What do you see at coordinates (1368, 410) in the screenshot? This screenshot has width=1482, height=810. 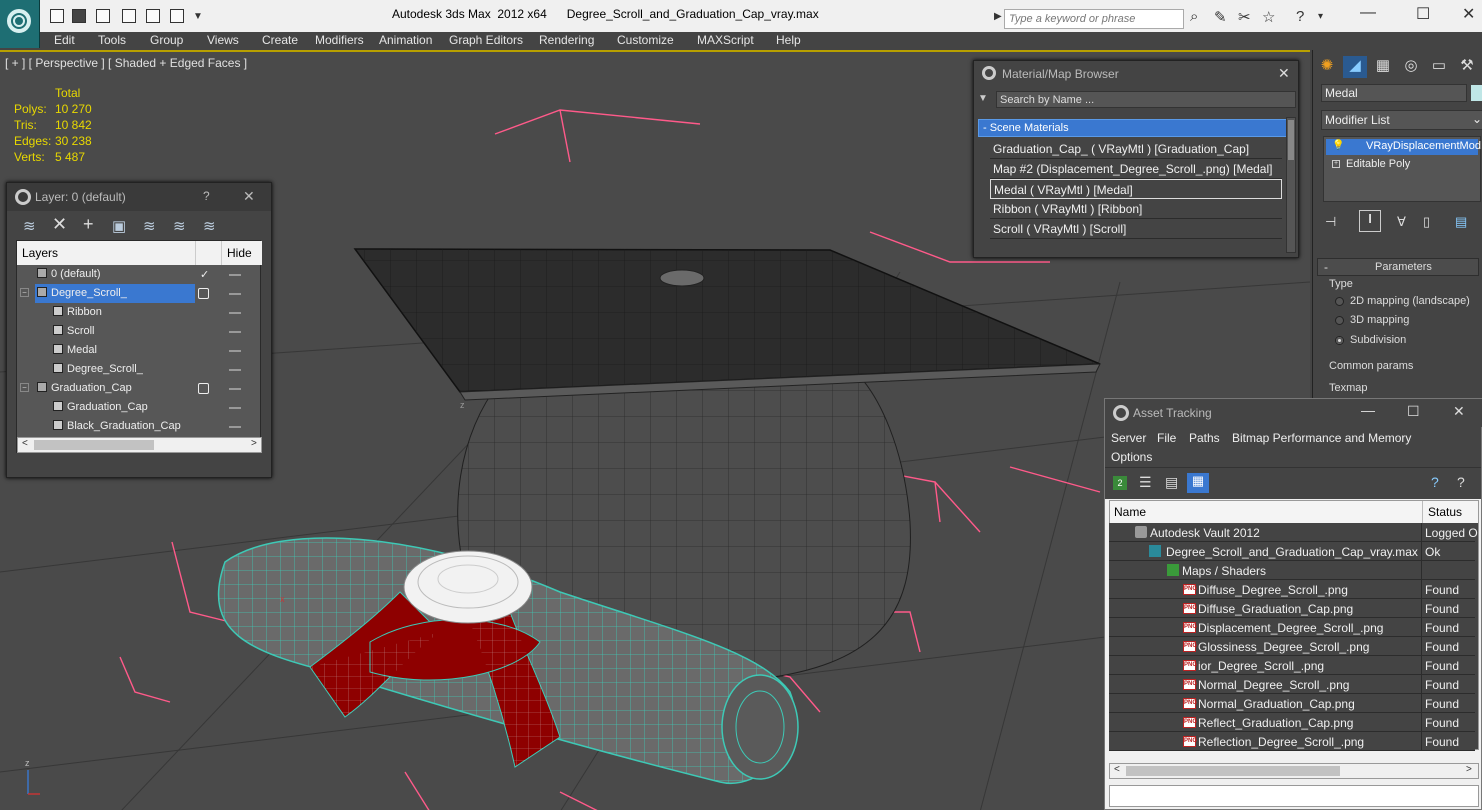 I see `asset-minimize-icon: —` at bounding box center [1368, 410].